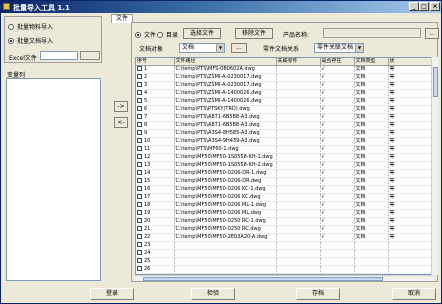 Image resolution: width=442 pixels, height=304 pixels. I want to click on table-row: 15 C:\temp\MF50\MF50-0206-DR.dwg √ 文档等, so click(284, 182).